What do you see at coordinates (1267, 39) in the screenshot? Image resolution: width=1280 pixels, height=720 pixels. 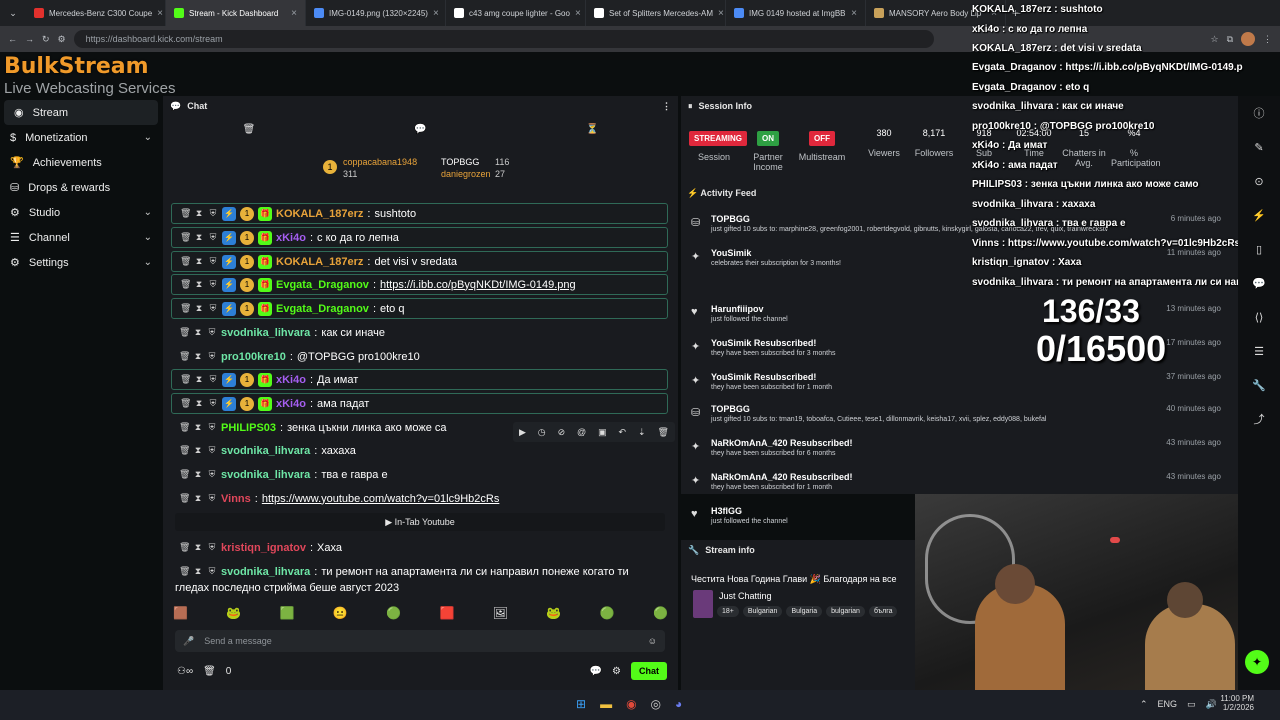 I see `menu-icon: ⋮` at bounding box center [1267, 39].